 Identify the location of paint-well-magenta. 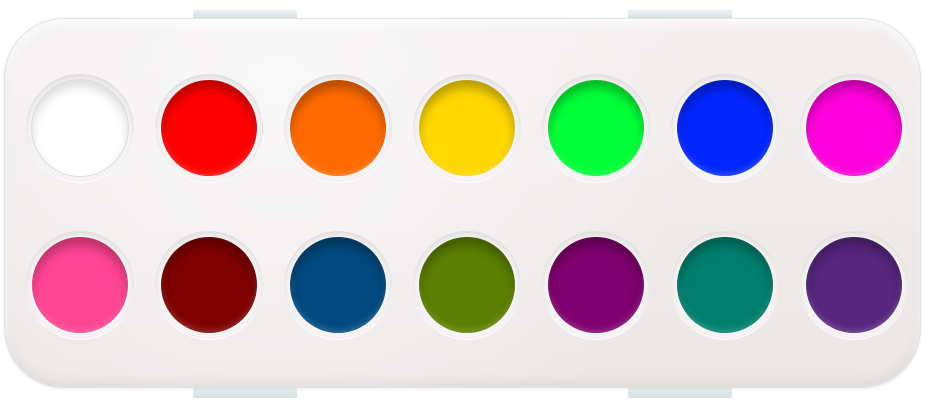
(854, 128).